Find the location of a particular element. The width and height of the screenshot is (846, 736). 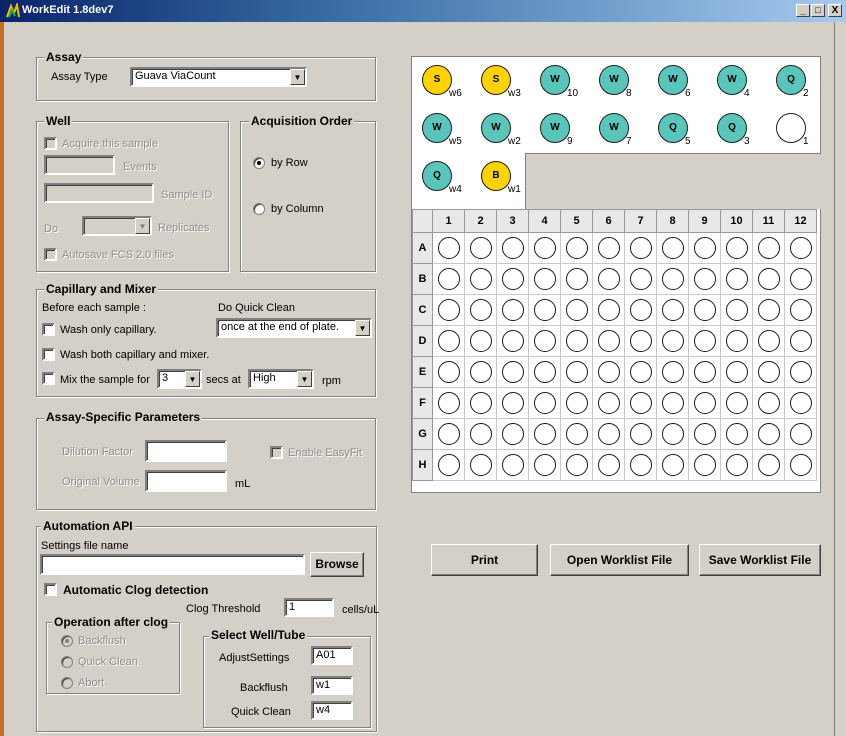

mix-secs-select: 3 ▼ is located at coordinates (179, 379).